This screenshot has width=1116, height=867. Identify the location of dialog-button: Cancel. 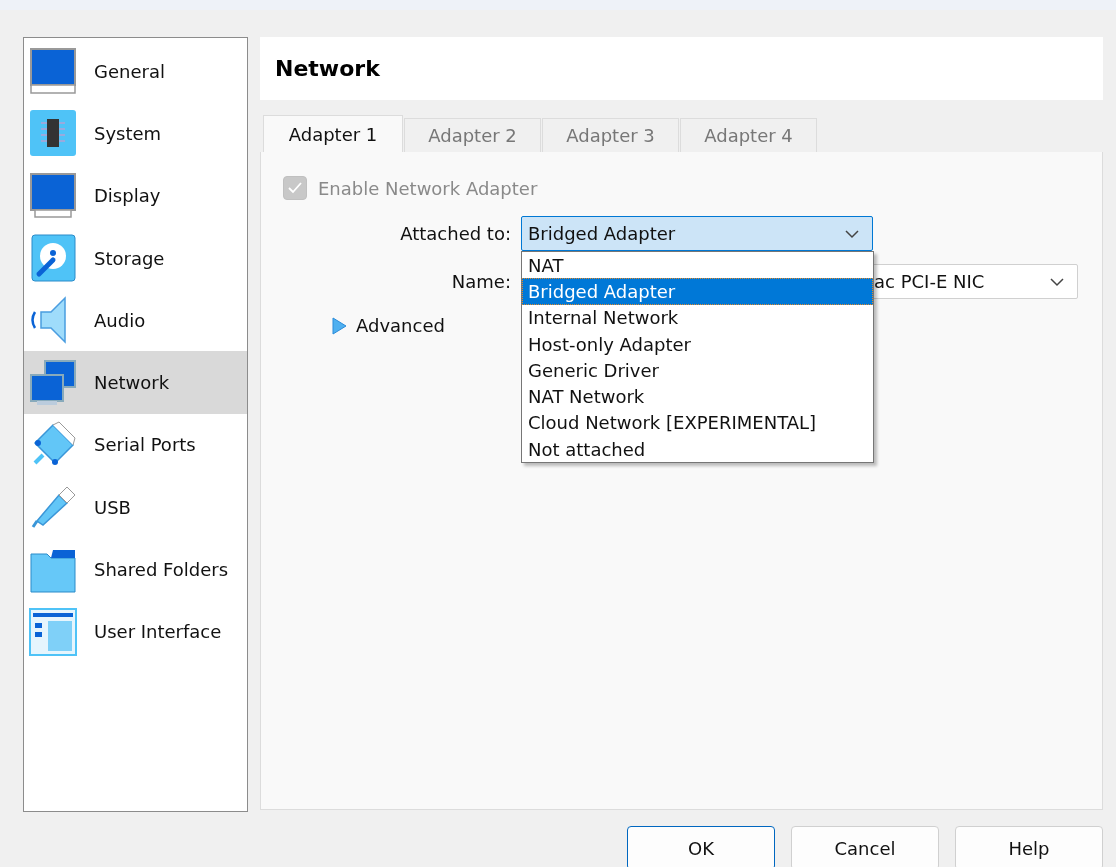
(865, 846).